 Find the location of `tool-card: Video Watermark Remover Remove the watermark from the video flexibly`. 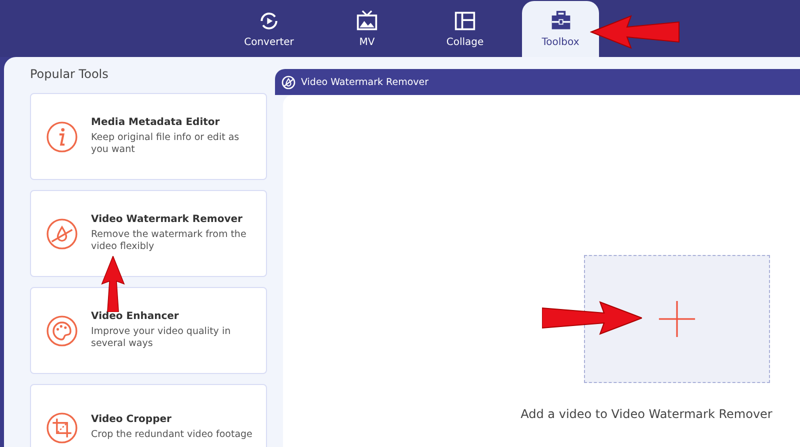

tool-card: Video Watermark Remover Remove the watermark from the video flexibly is located at coordinates (148, 233).